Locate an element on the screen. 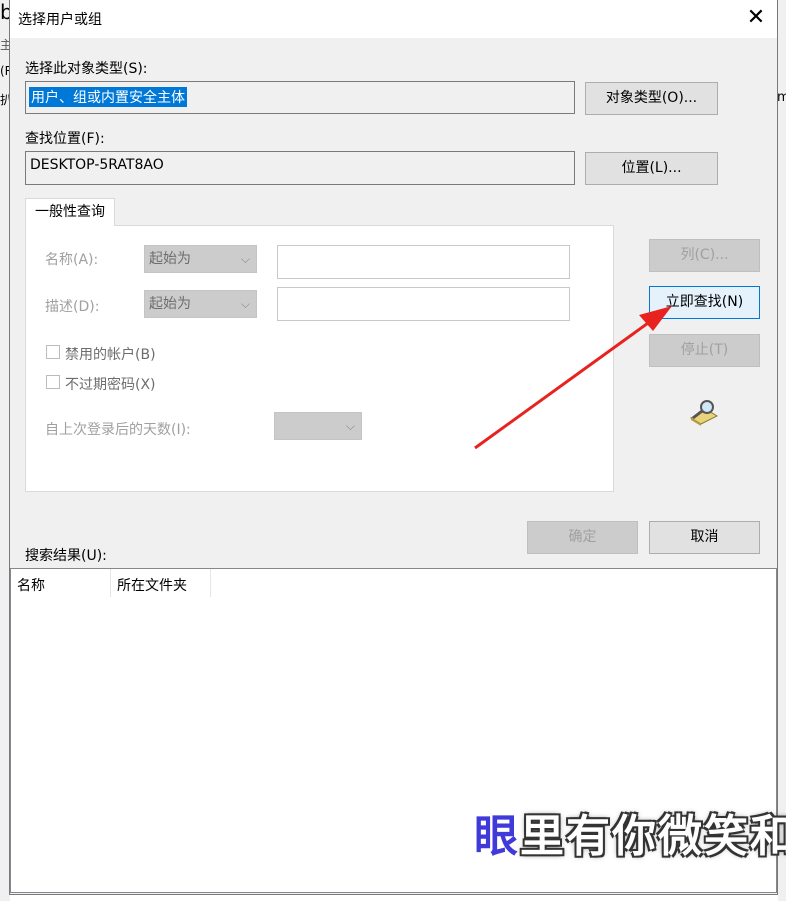  arrow-shaft is located at coordinates (565, 383).